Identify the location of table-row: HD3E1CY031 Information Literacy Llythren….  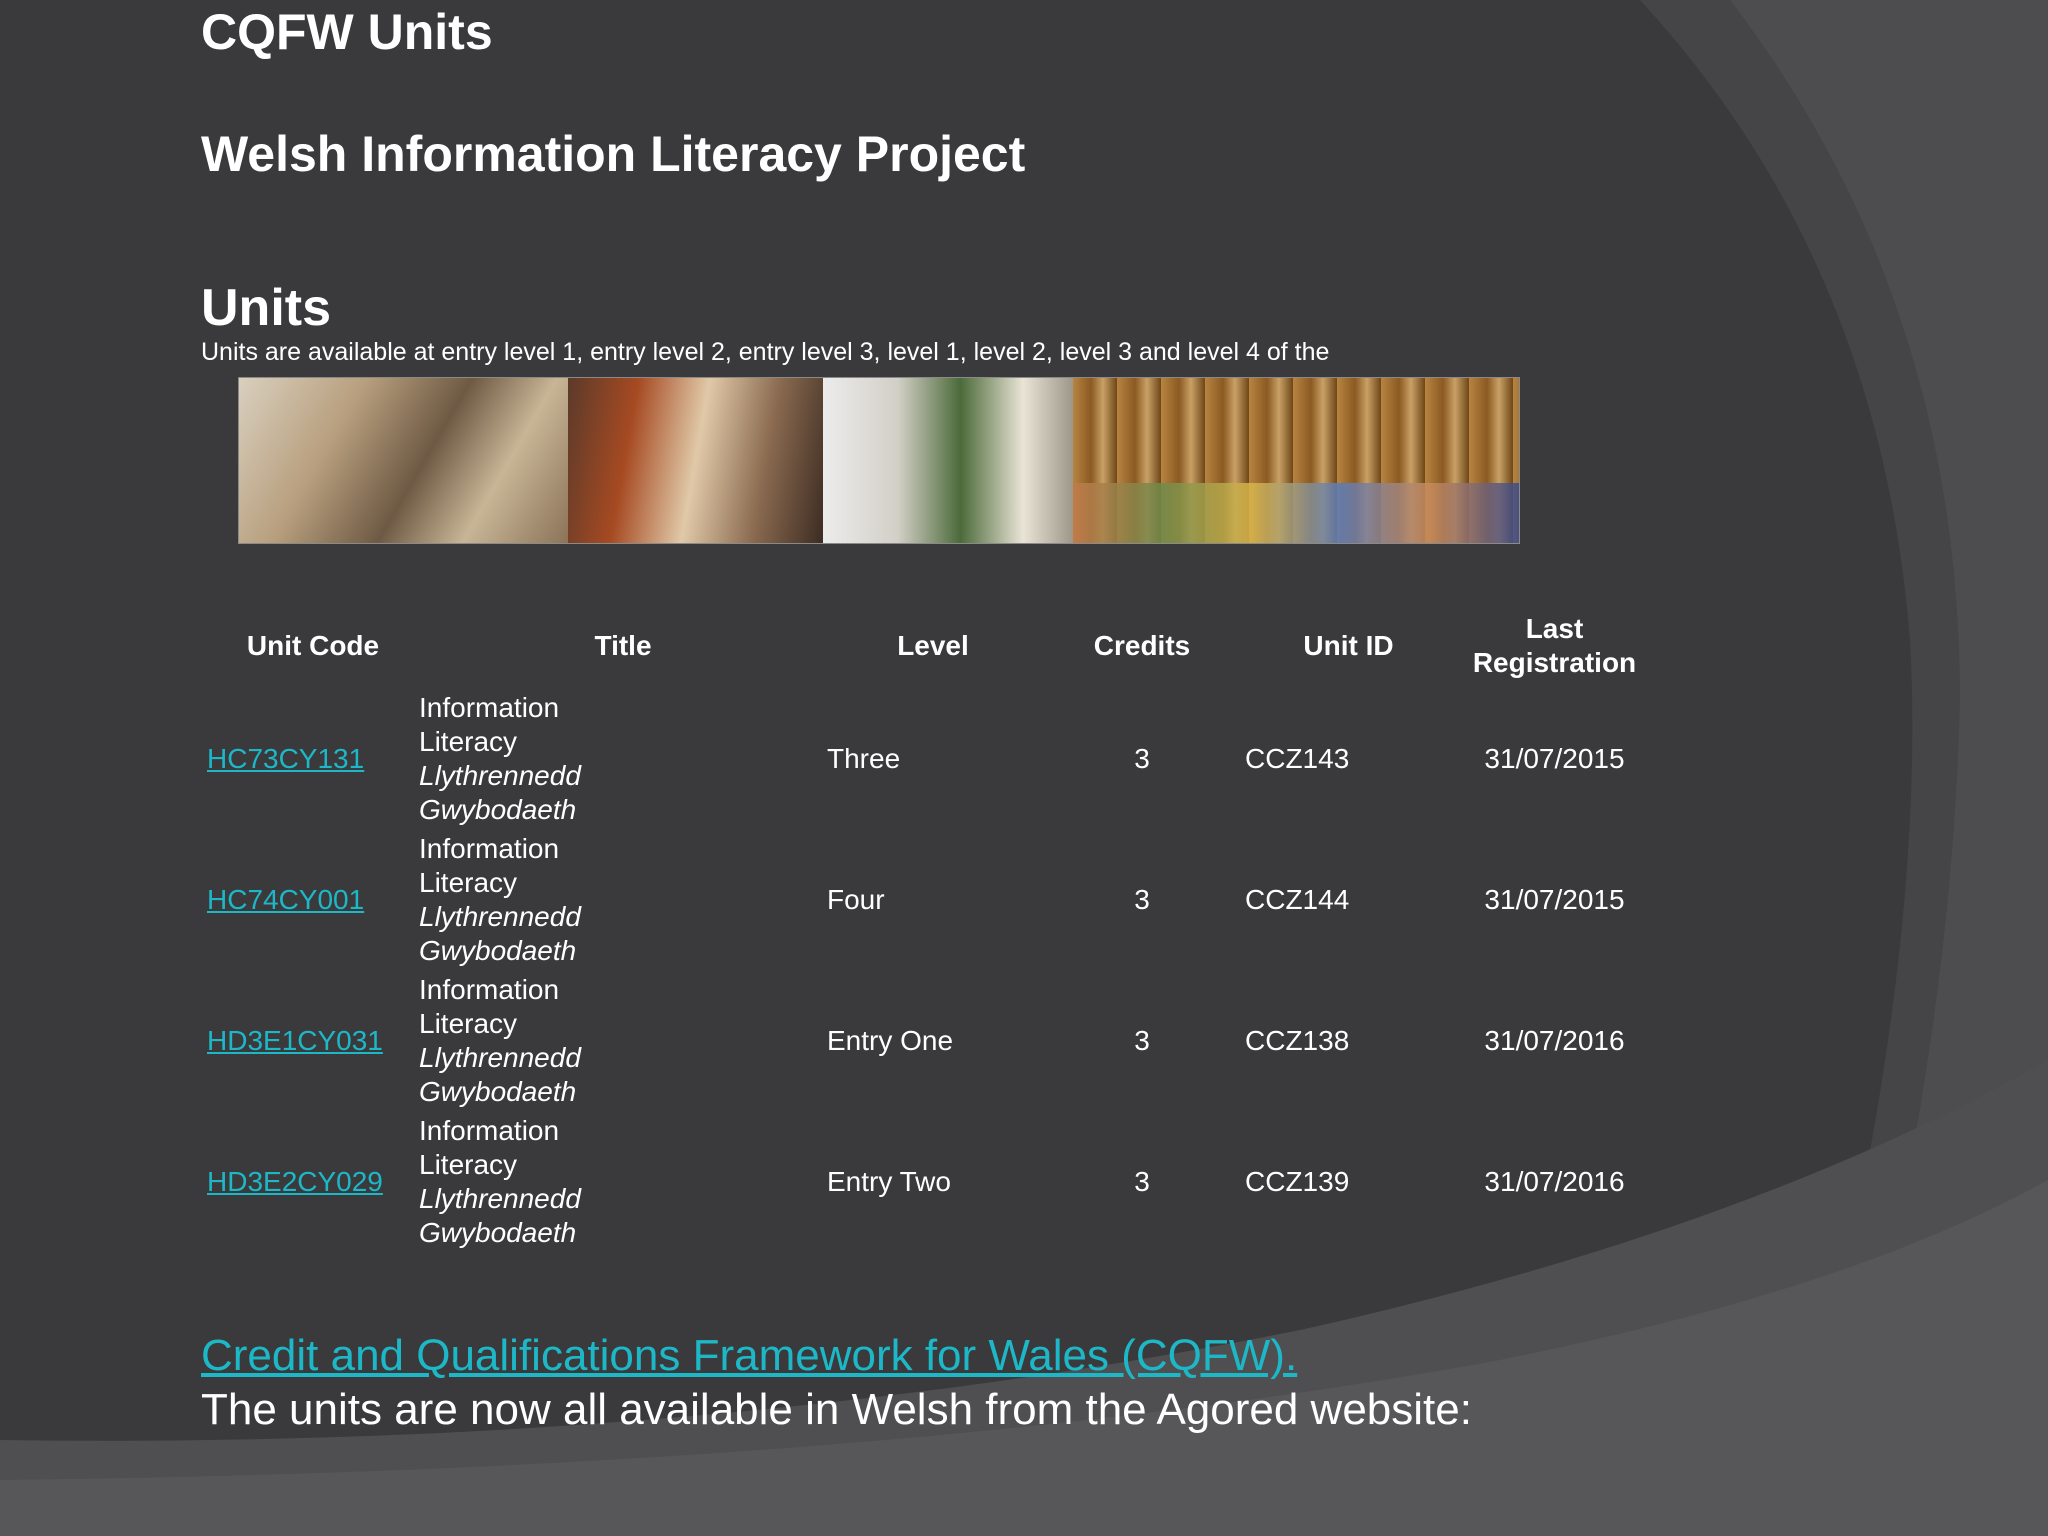
(929, 1040).